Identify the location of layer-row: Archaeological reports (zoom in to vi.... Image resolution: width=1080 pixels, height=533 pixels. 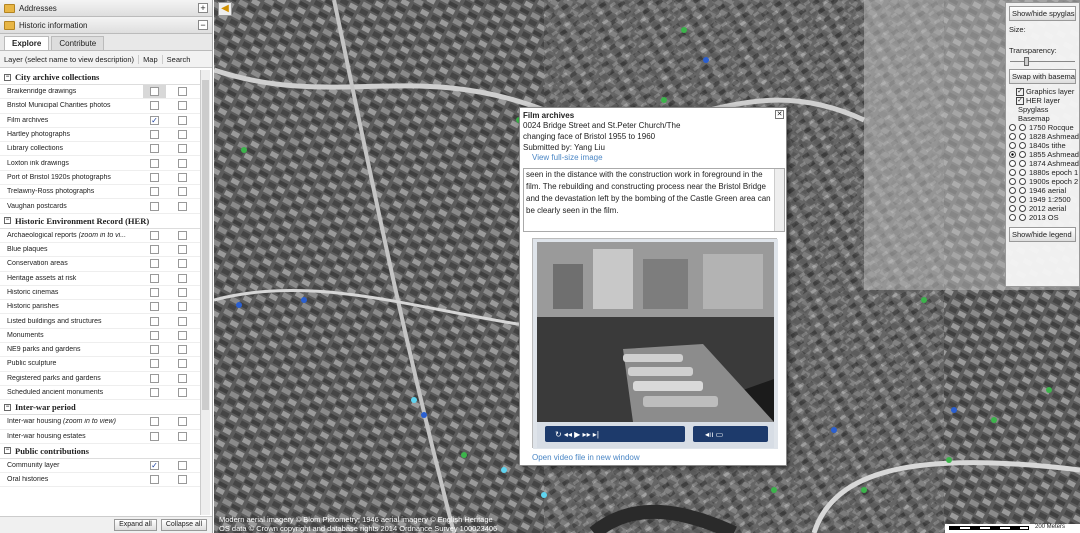
(100, 236).